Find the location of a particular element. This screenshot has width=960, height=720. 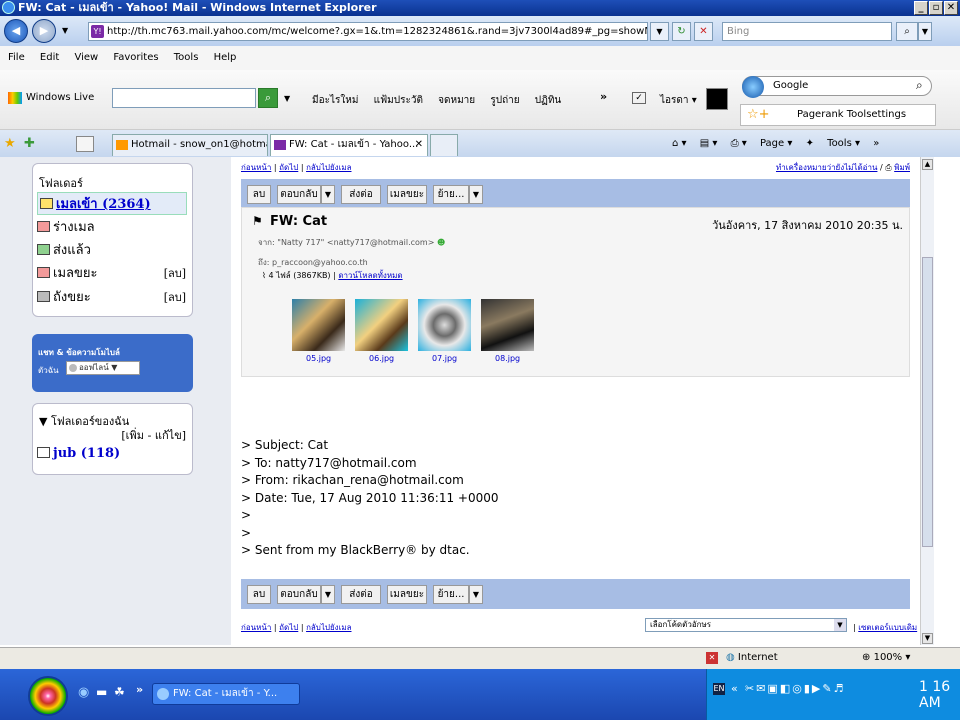

tray-expand-icon: « is located at coordinates (734, 688).